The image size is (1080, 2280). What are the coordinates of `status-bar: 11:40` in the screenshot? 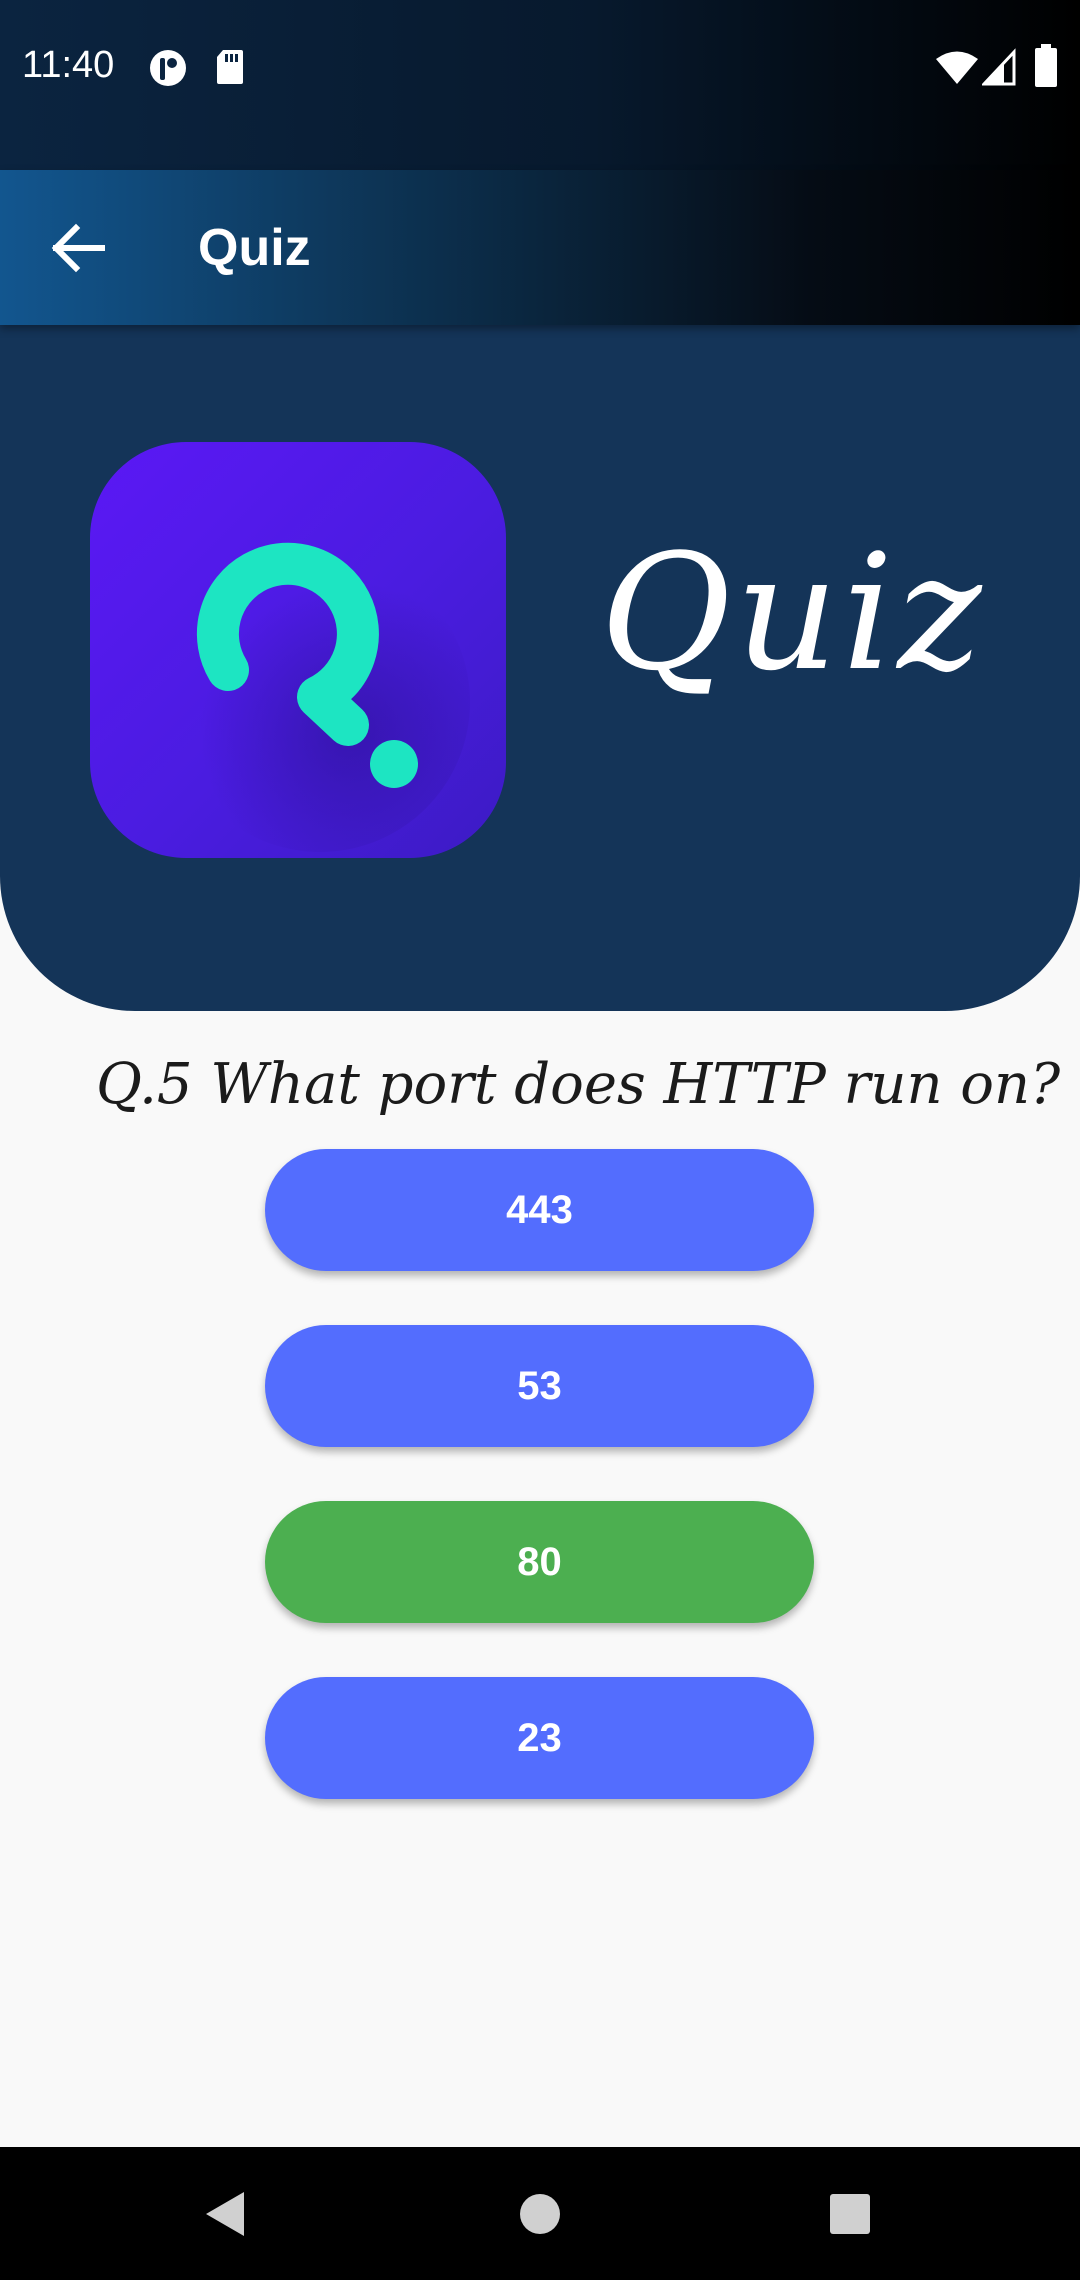 It's located at (540, 85).